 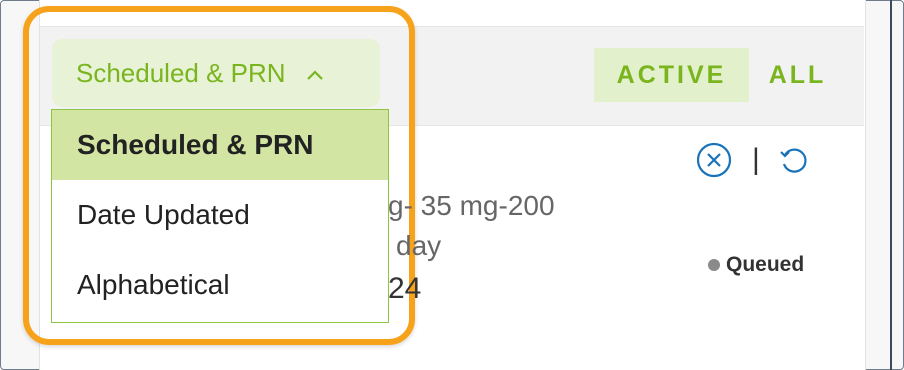 I want to click on sort-option-date-updated: Date Updated, so click(x=220, y=215).